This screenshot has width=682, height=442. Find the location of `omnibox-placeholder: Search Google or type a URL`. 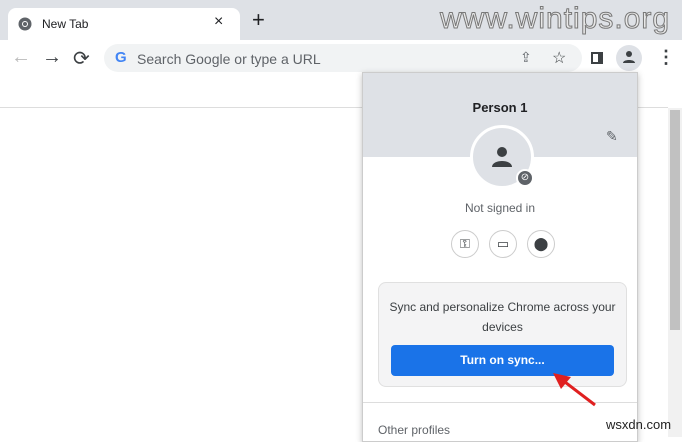

omnibox-placeholder: Search Google or type a URL is located at coordinates (229, 59).